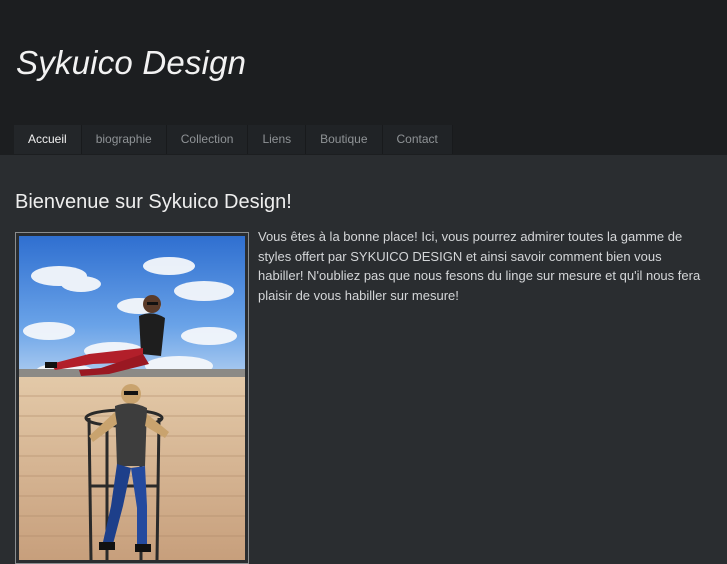 The height and width of the screenshot is (564, 727). What do you see at coordinates (277, 139) in the screenshot?
I see `nav-item-liens: Liens` at bounding box center [277, 139].